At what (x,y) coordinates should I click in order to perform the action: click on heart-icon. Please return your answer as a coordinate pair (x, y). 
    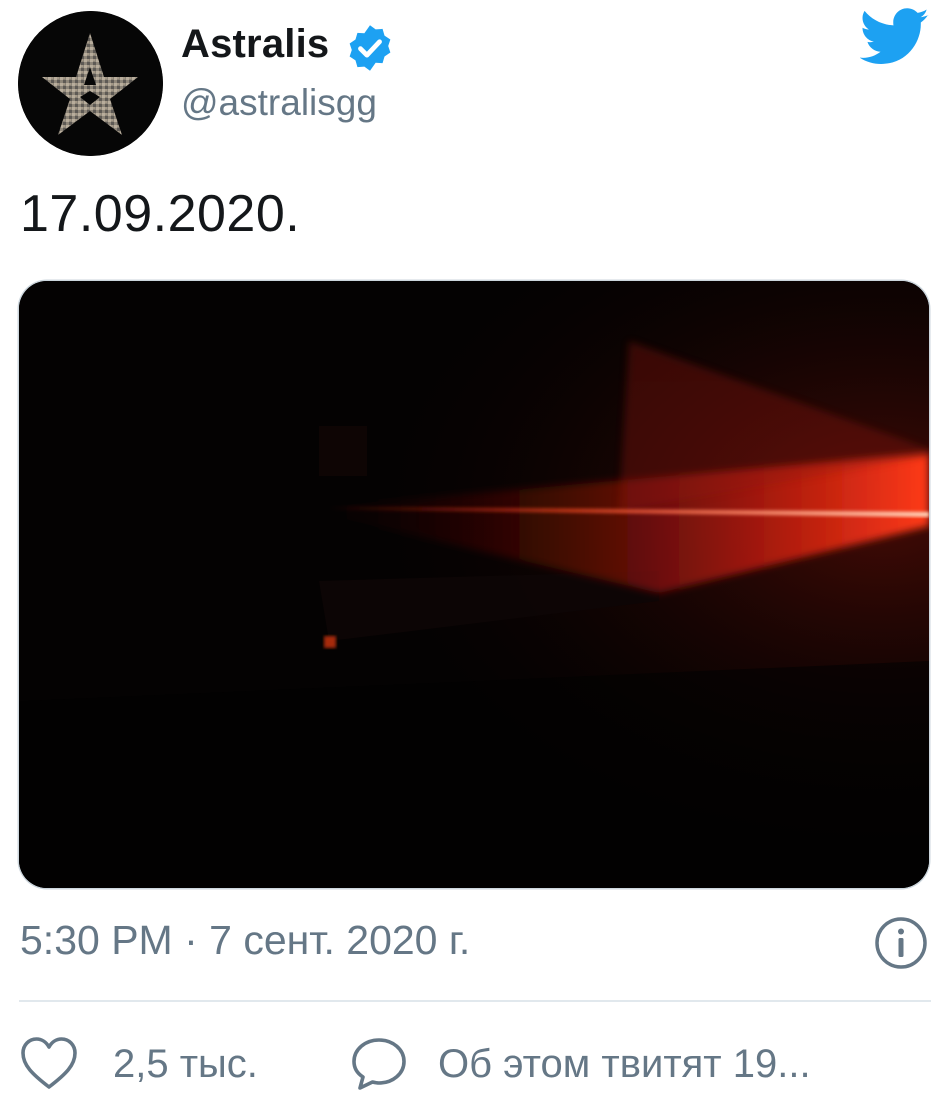
    Looking at the image, I should click on (49, 1063).